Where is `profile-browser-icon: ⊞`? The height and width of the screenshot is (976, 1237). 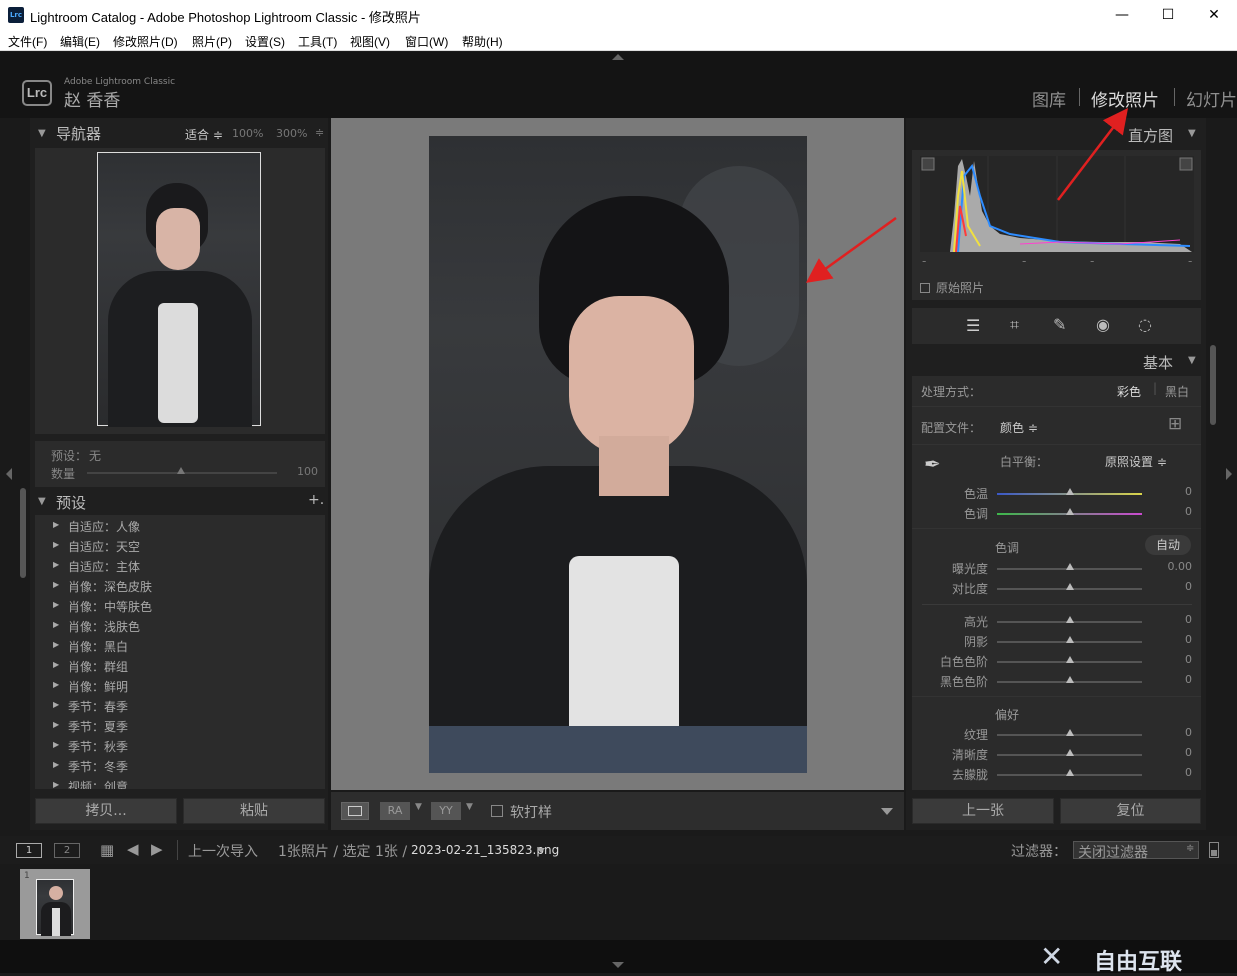
profile-browser-icon: ⊞ is located at coordinates (1175, 424).